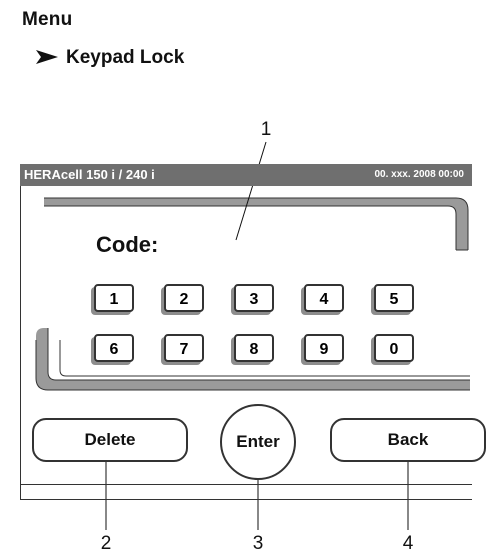  Describe the element at coordinates (394, 298) in the screenshot. I see `key-5: 5` at that location.